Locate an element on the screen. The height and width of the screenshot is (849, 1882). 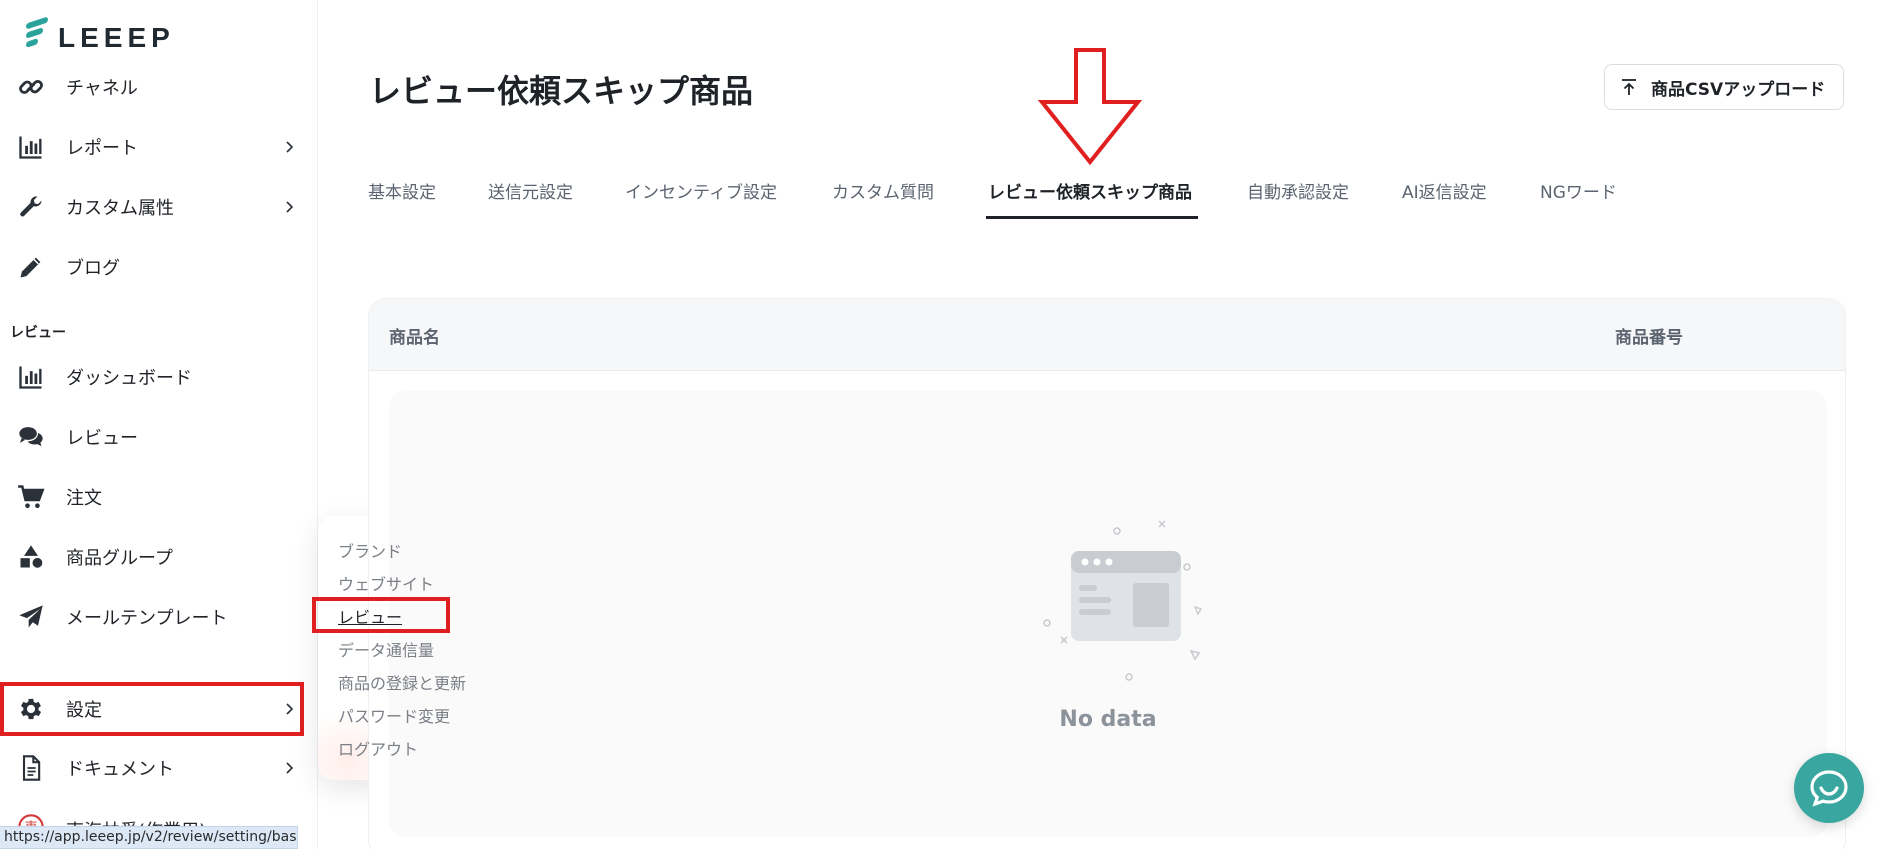
csv-upload-label: 商品CSVアップロード is located at coordinates (1738, 89).